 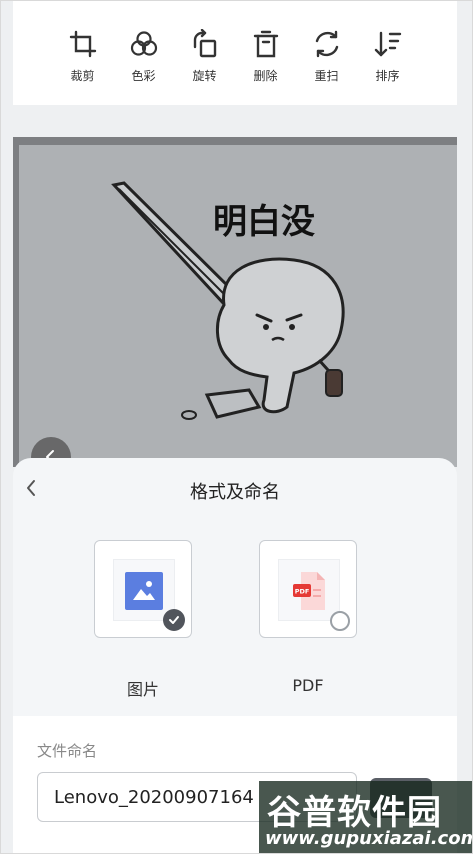 I want to click on watermark-url: www.gupuxiazai.com, so click(x=369, y=838).